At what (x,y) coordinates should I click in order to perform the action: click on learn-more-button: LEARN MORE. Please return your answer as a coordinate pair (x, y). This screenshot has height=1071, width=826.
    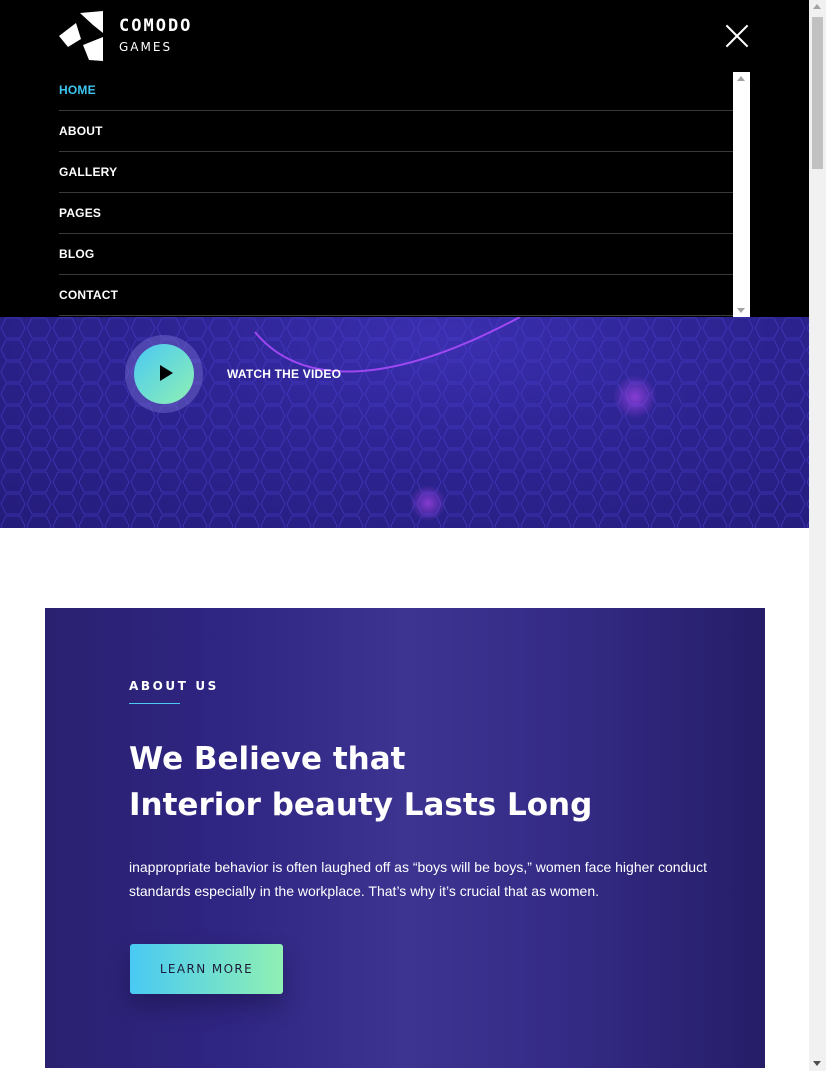
    Looking at the image, I should click on (206, 969).